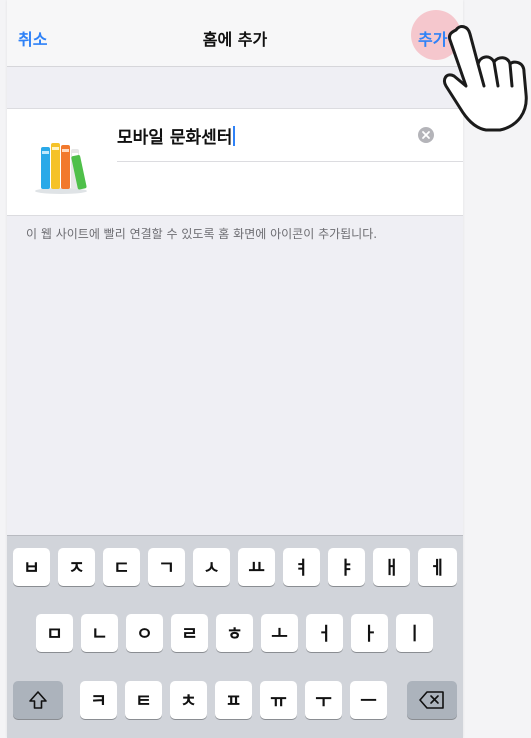 The image size is (531, 738). What do you see at coordinates (235, 39) in the screenshot?
I see `page-title: 홈에 추가` at bounding box center [235, 39].